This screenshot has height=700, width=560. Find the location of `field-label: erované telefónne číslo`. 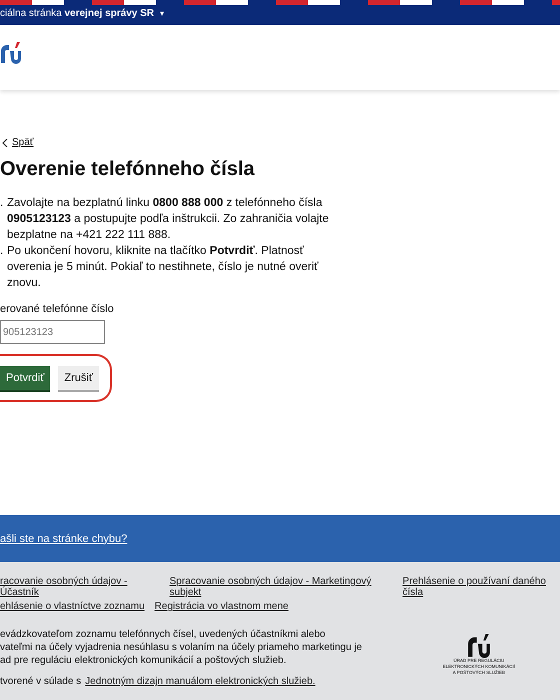

field-label: erované telefónne číslo is located at coordinates (57, 309).